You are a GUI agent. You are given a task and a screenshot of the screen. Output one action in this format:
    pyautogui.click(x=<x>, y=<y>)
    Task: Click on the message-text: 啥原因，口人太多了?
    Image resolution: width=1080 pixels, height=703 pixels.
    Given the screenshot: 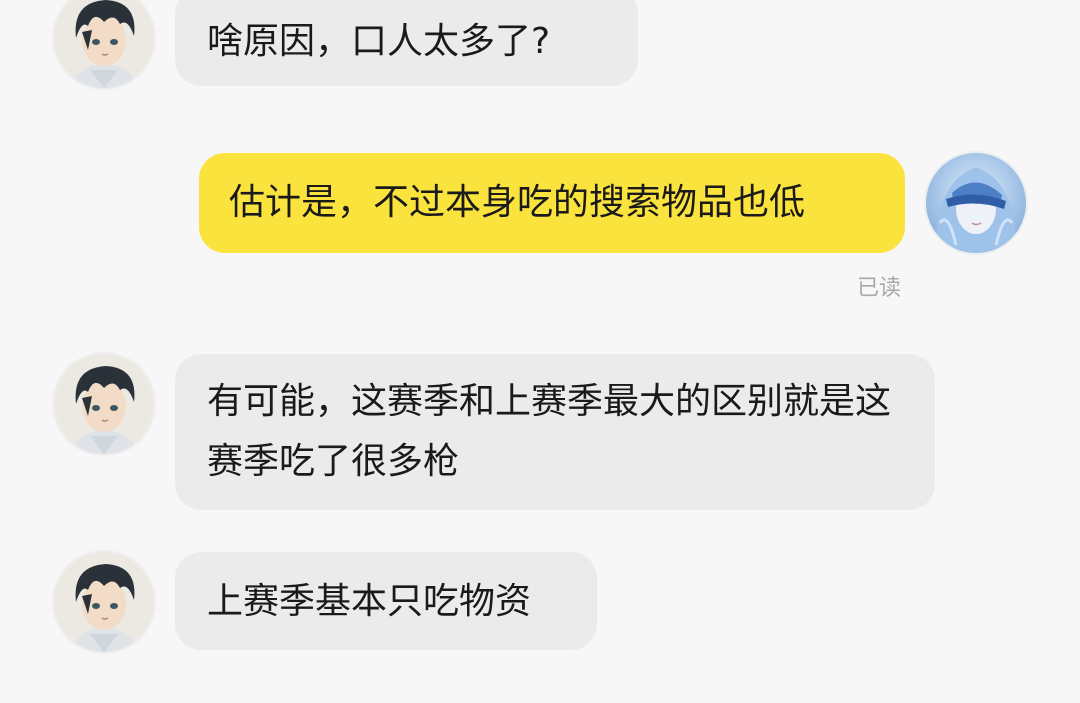 What is the action you would take?
    pyautogui.click(x=379, y=41)
    